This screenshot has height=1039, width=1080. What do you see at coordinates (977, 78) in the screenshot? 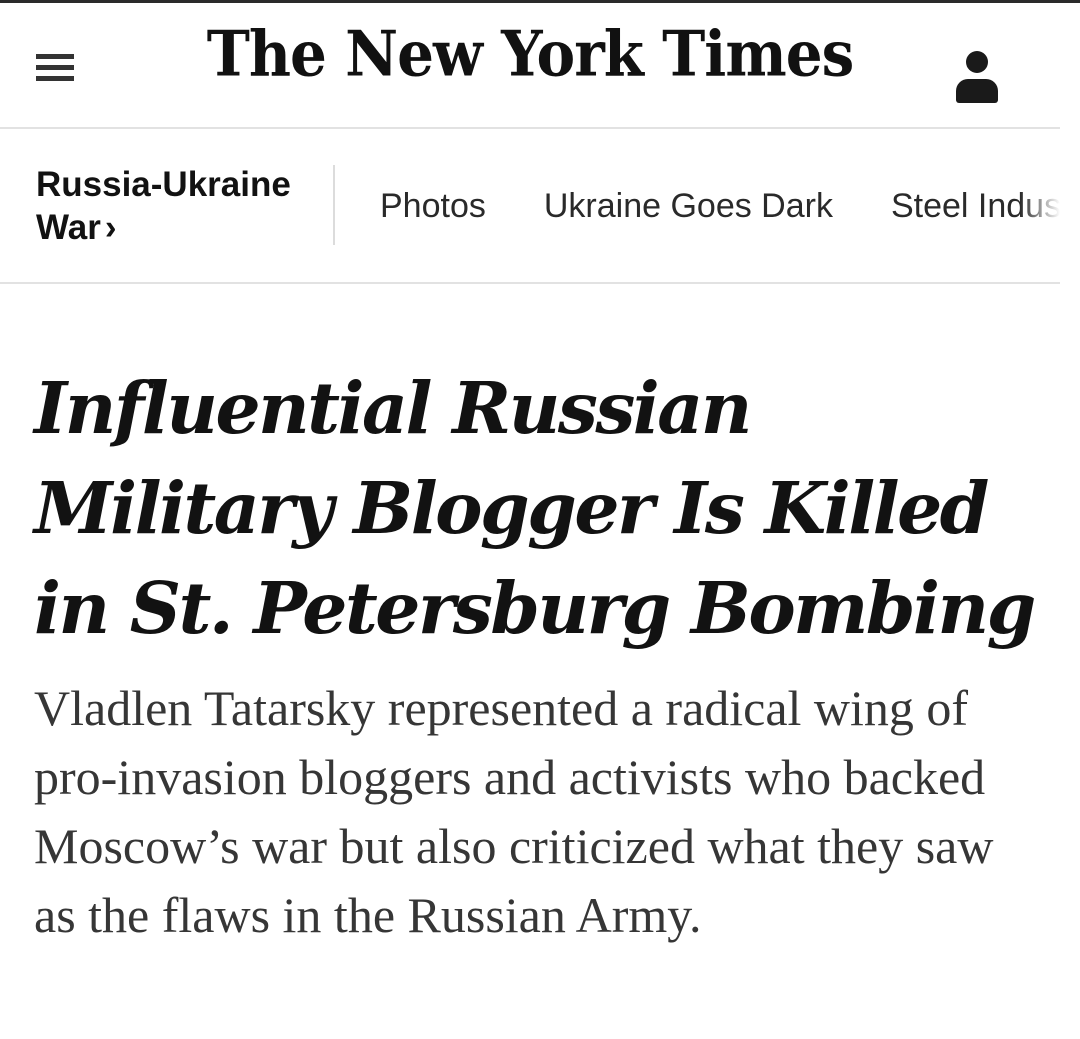
I see `account-person-icon` at bounding box center [977, 78].